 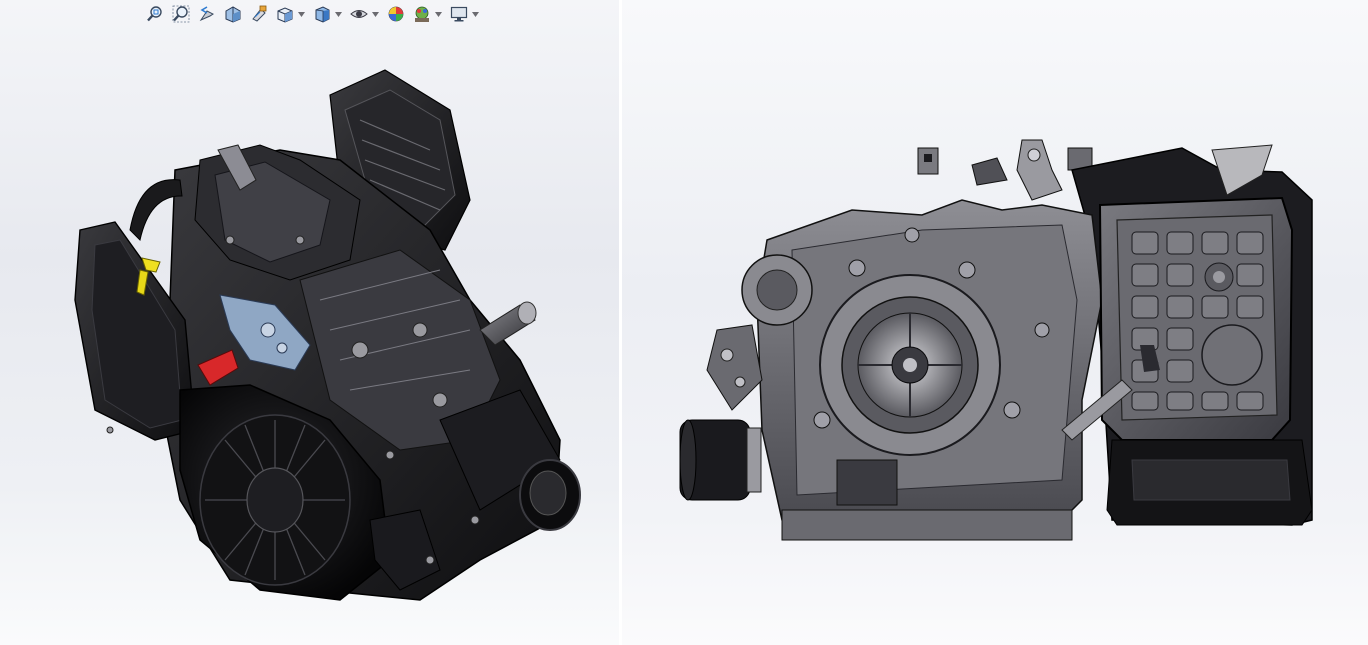 I want to click on air-cleaner-boss, so click(x=1232, y=355).